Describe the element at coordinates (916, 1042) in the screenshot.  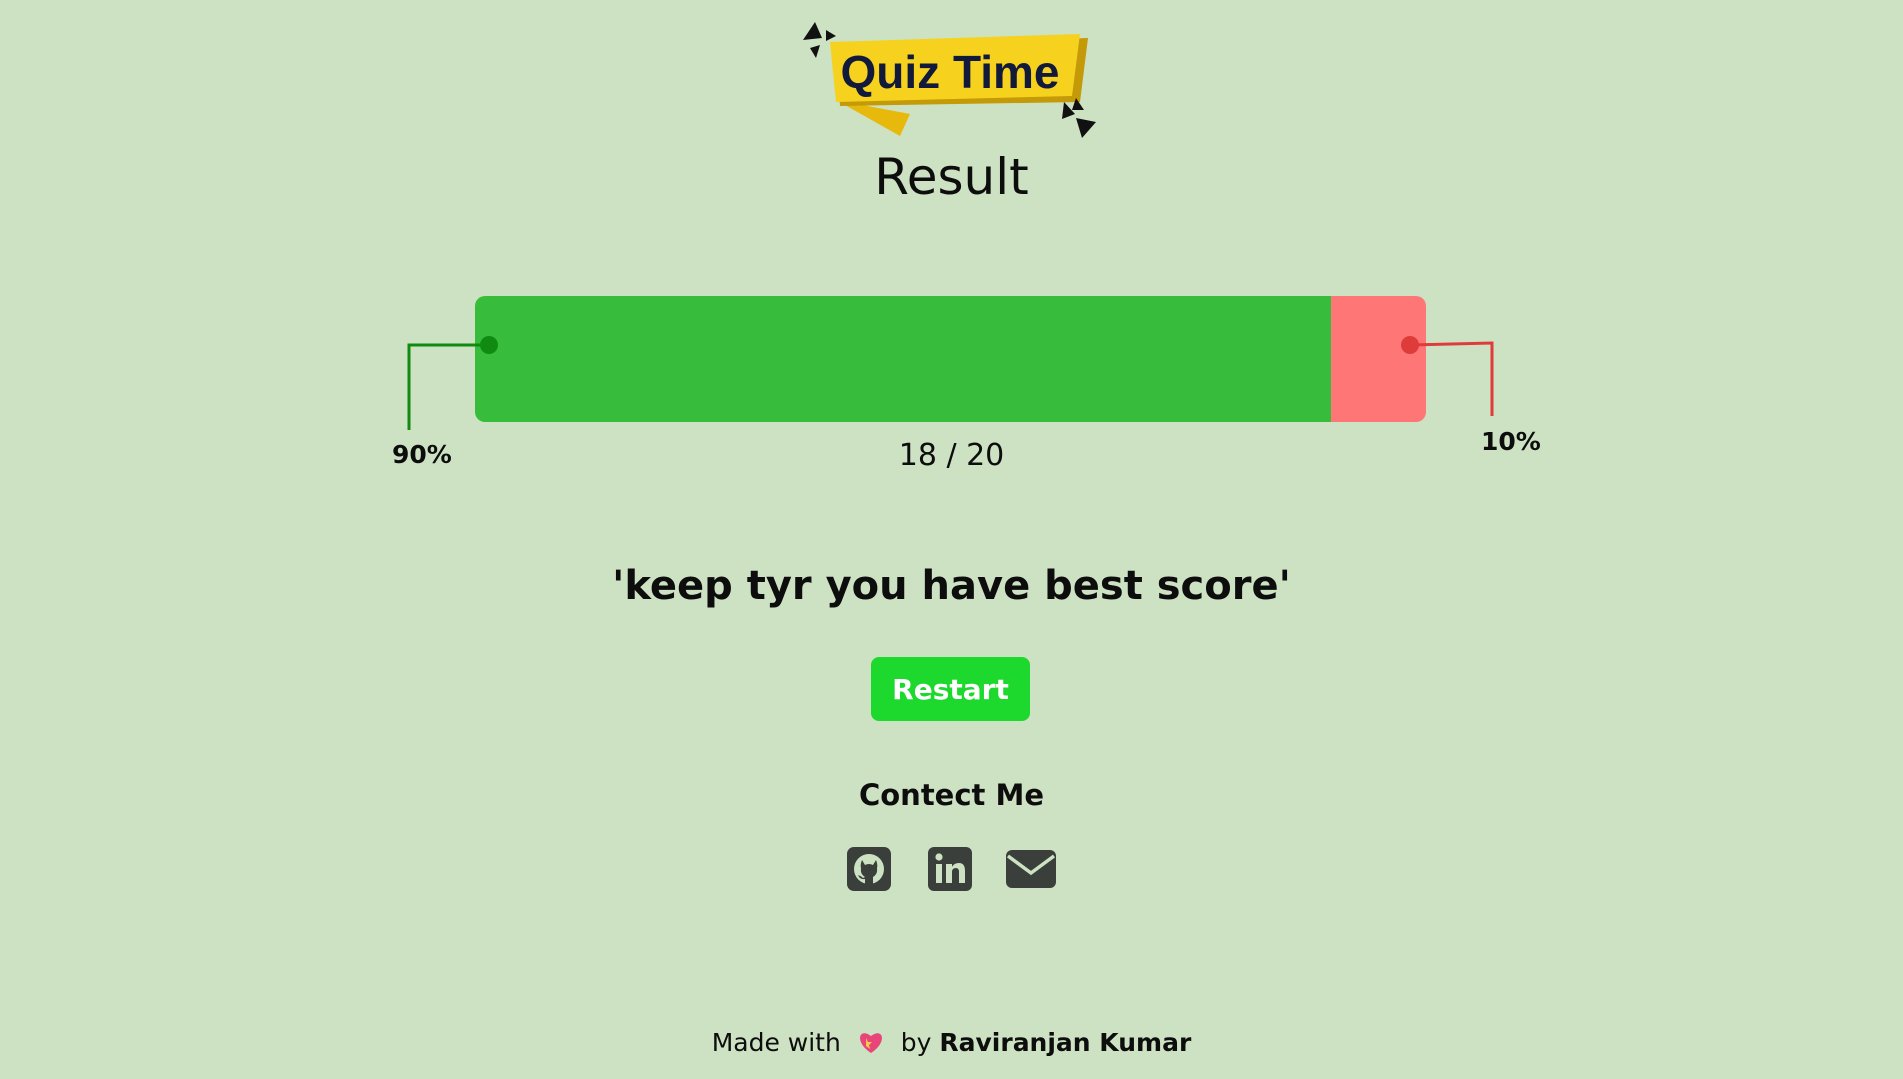
I see `footer-by: by` at that location.